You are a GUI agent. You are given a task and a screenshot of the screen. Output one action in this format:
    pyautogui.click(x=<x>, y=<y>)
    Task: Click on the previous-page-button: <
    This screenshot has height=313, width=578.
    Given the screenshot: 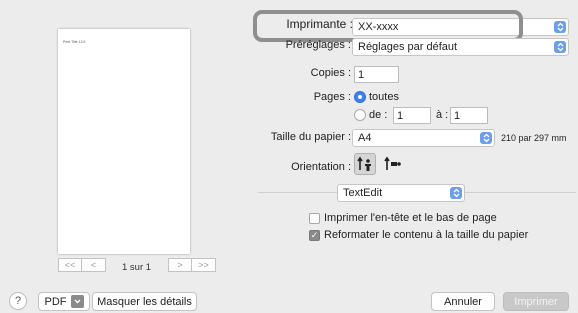 What is the action you would take?
    pyautogui.click(x=94, y=265)
    